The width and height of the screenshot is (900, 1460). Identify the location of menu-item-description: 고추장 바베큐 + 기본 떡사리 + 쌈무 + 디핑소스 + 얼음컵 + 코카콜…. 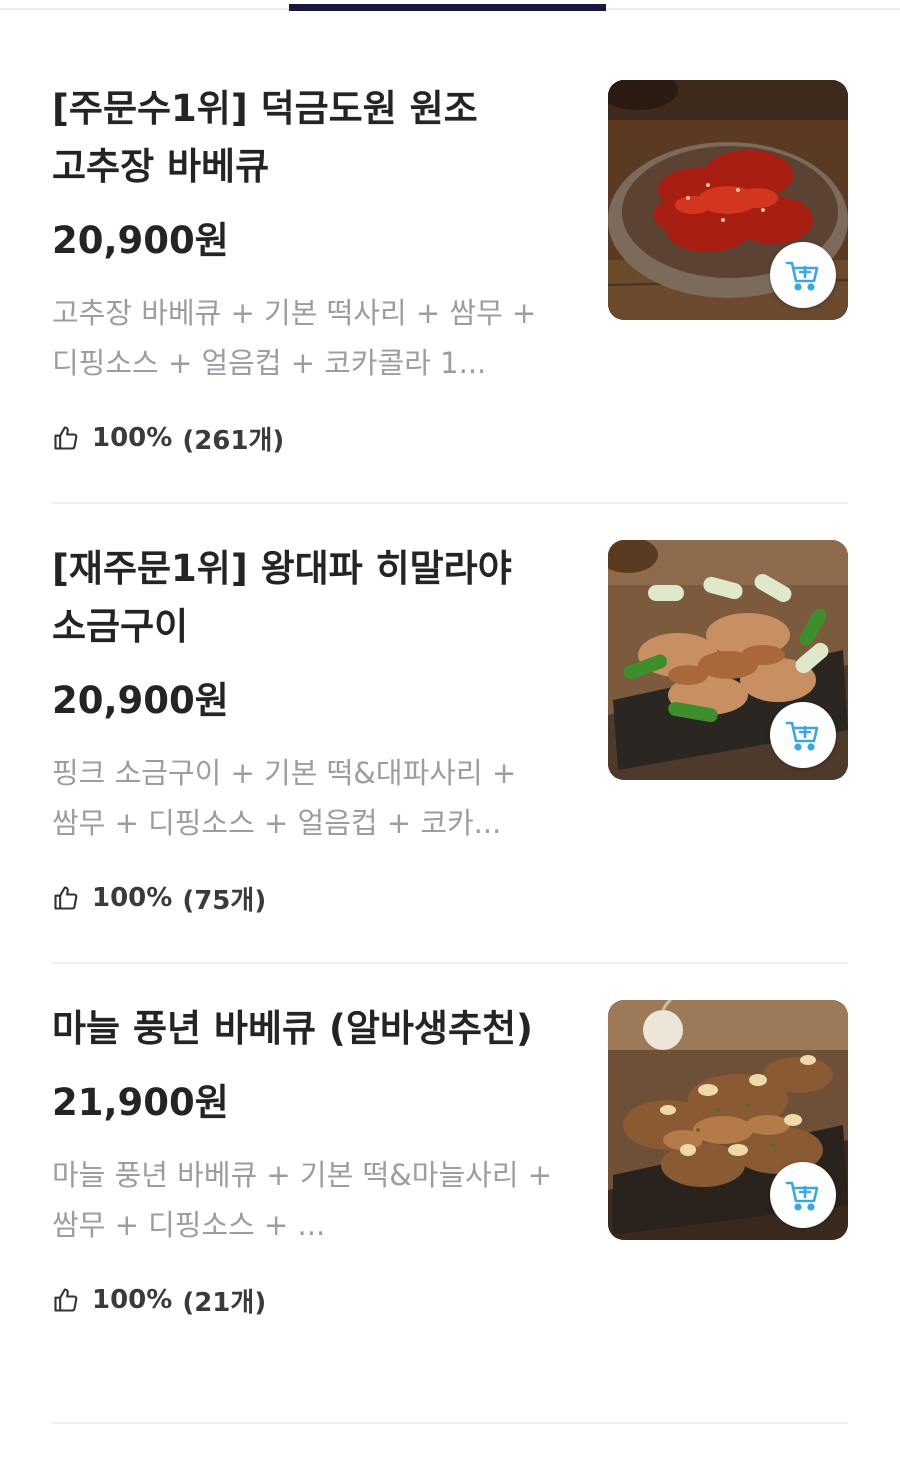
(294, 338).